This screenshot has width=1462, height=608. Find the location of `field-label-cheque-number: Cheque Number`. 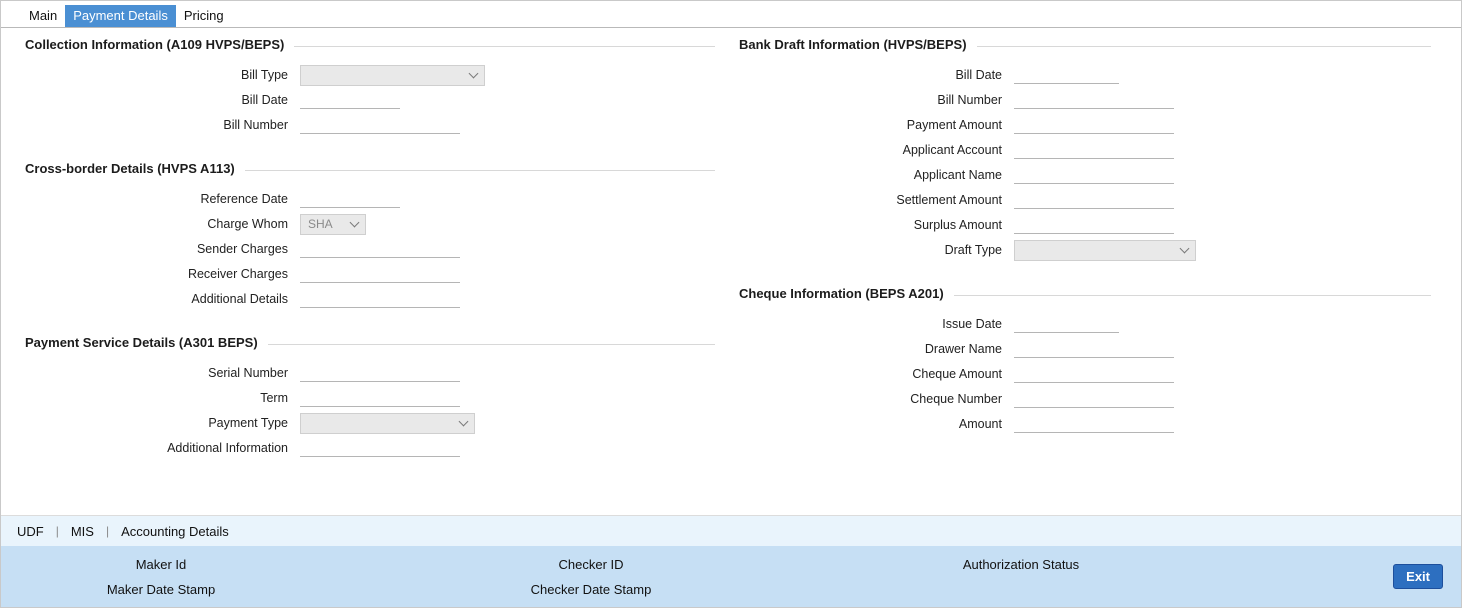

field-label-cheque-number: Cheque Number is located at coordinates (956, 399).